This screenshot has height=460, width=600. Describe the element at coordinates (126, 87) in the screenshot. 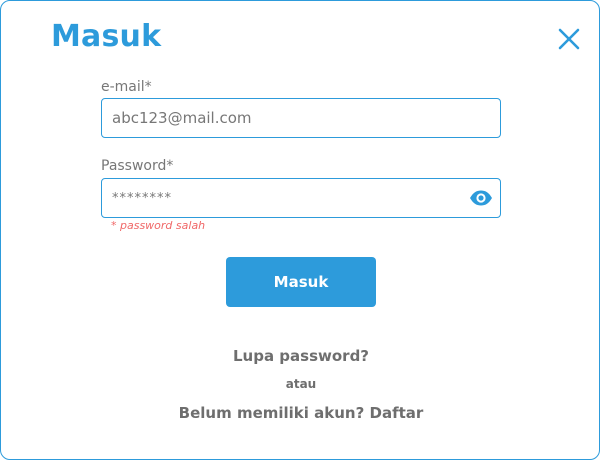

I see `email-label: e-mail*` at that location.